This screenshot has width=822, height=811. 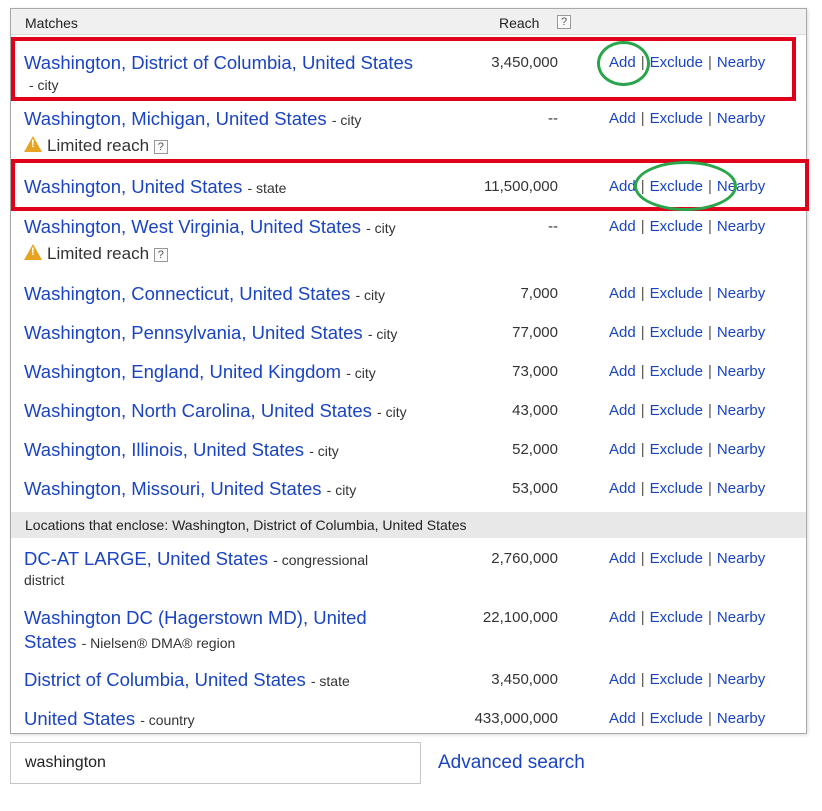 I want to click on location-name: Washington DC (Hagerstown MD), United, so click(x=195, y=617).